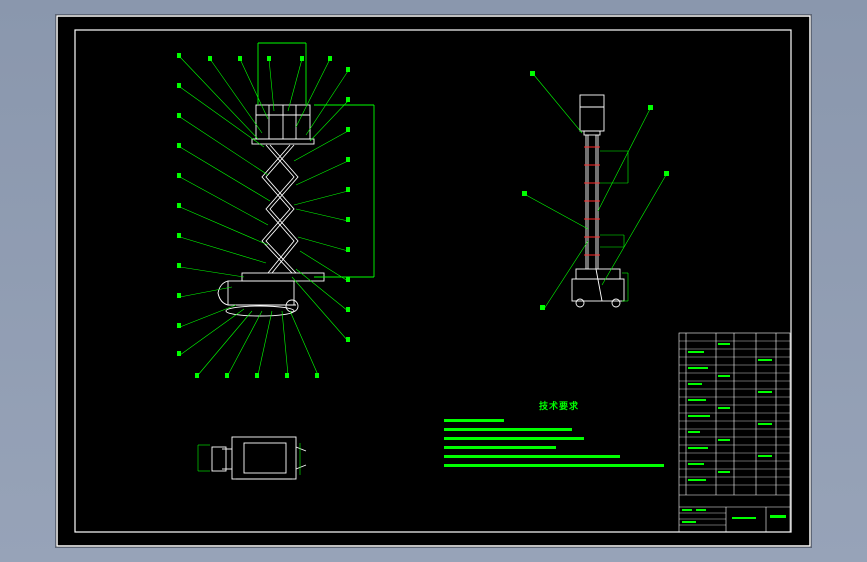 This screenshot has height=562, width=867. I want to click on tech-requirements-lines, so click(554, 443).